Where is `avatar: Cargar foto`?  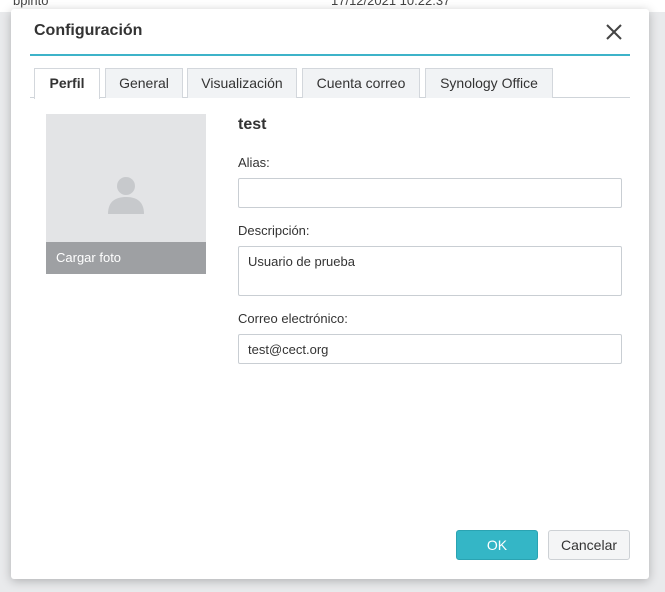
avatar: Cargar foto is located at coordinates (126, 194).